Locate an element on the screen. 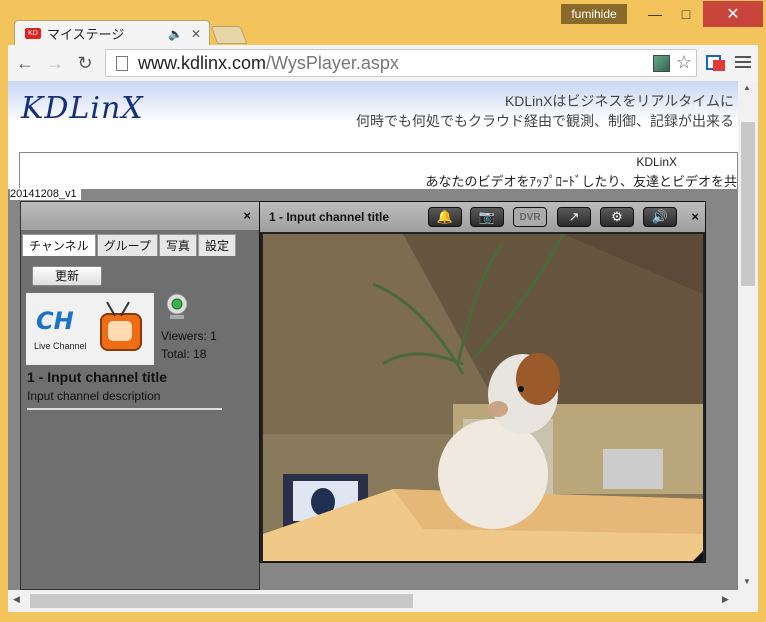 This screenshot has width=766, height=622. vertical-scrollbar: ▲ ▼ is located at coordinates (748, 335).